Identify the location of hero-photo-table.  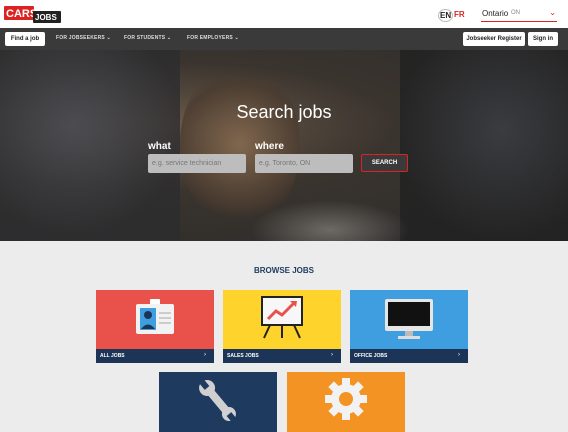
(330, 220).